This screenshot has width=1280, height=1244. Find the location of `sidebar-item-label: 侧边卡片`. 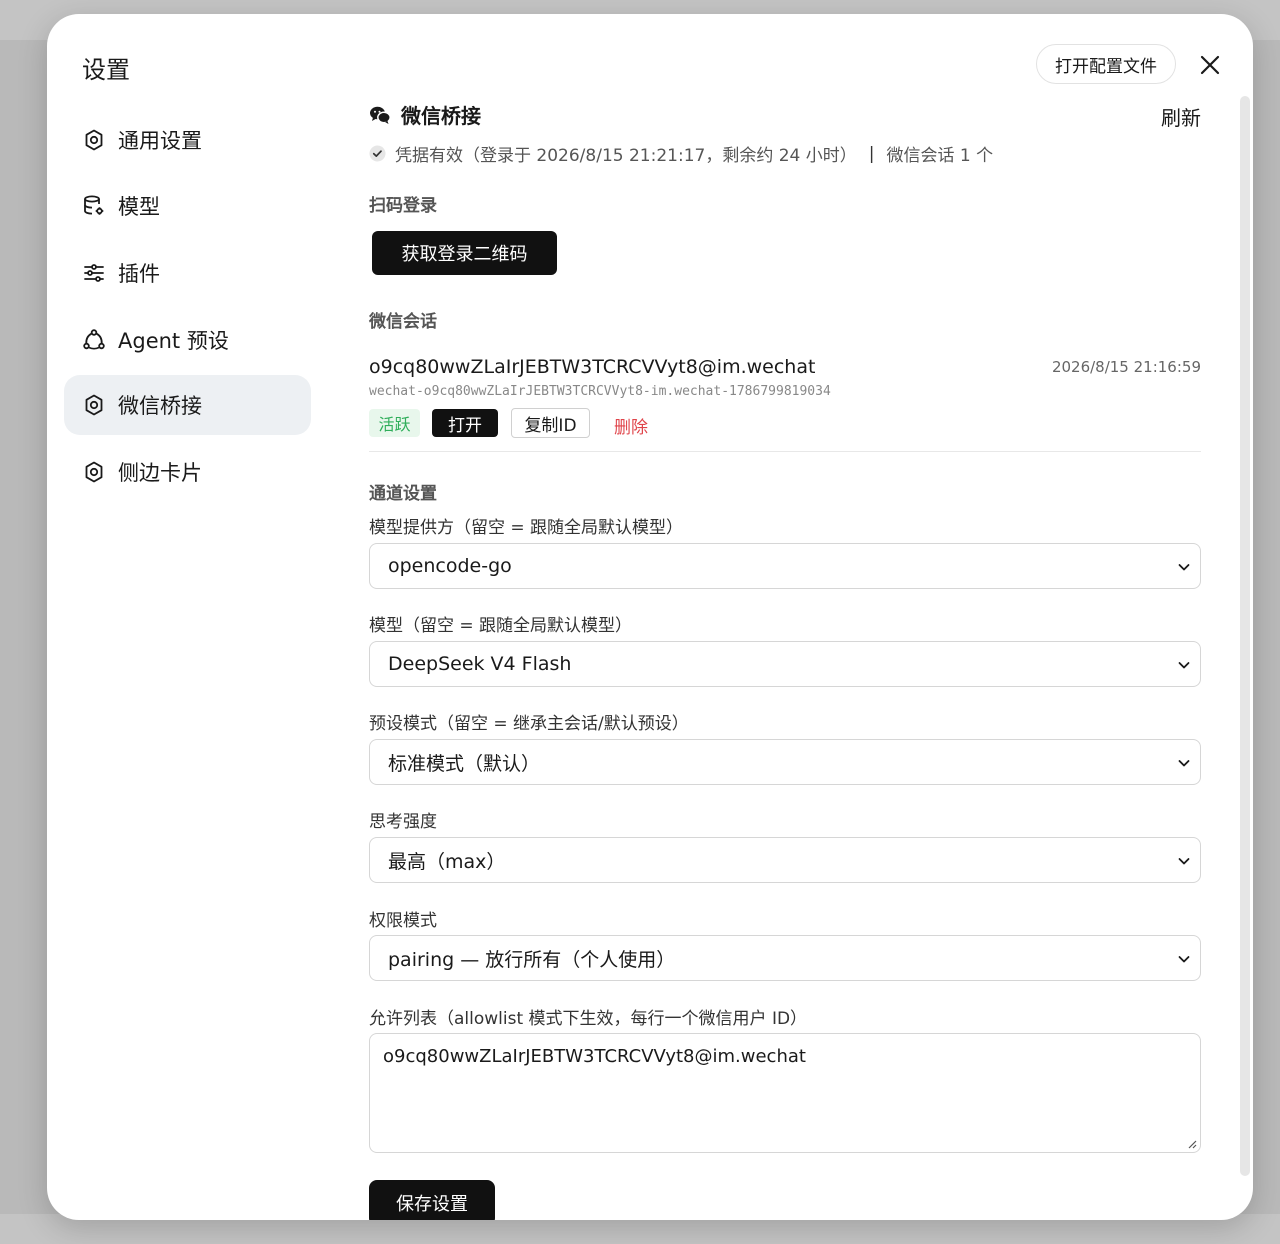

sidebar-item-label: 侧边卡片 is located at coordinates (160, 473).